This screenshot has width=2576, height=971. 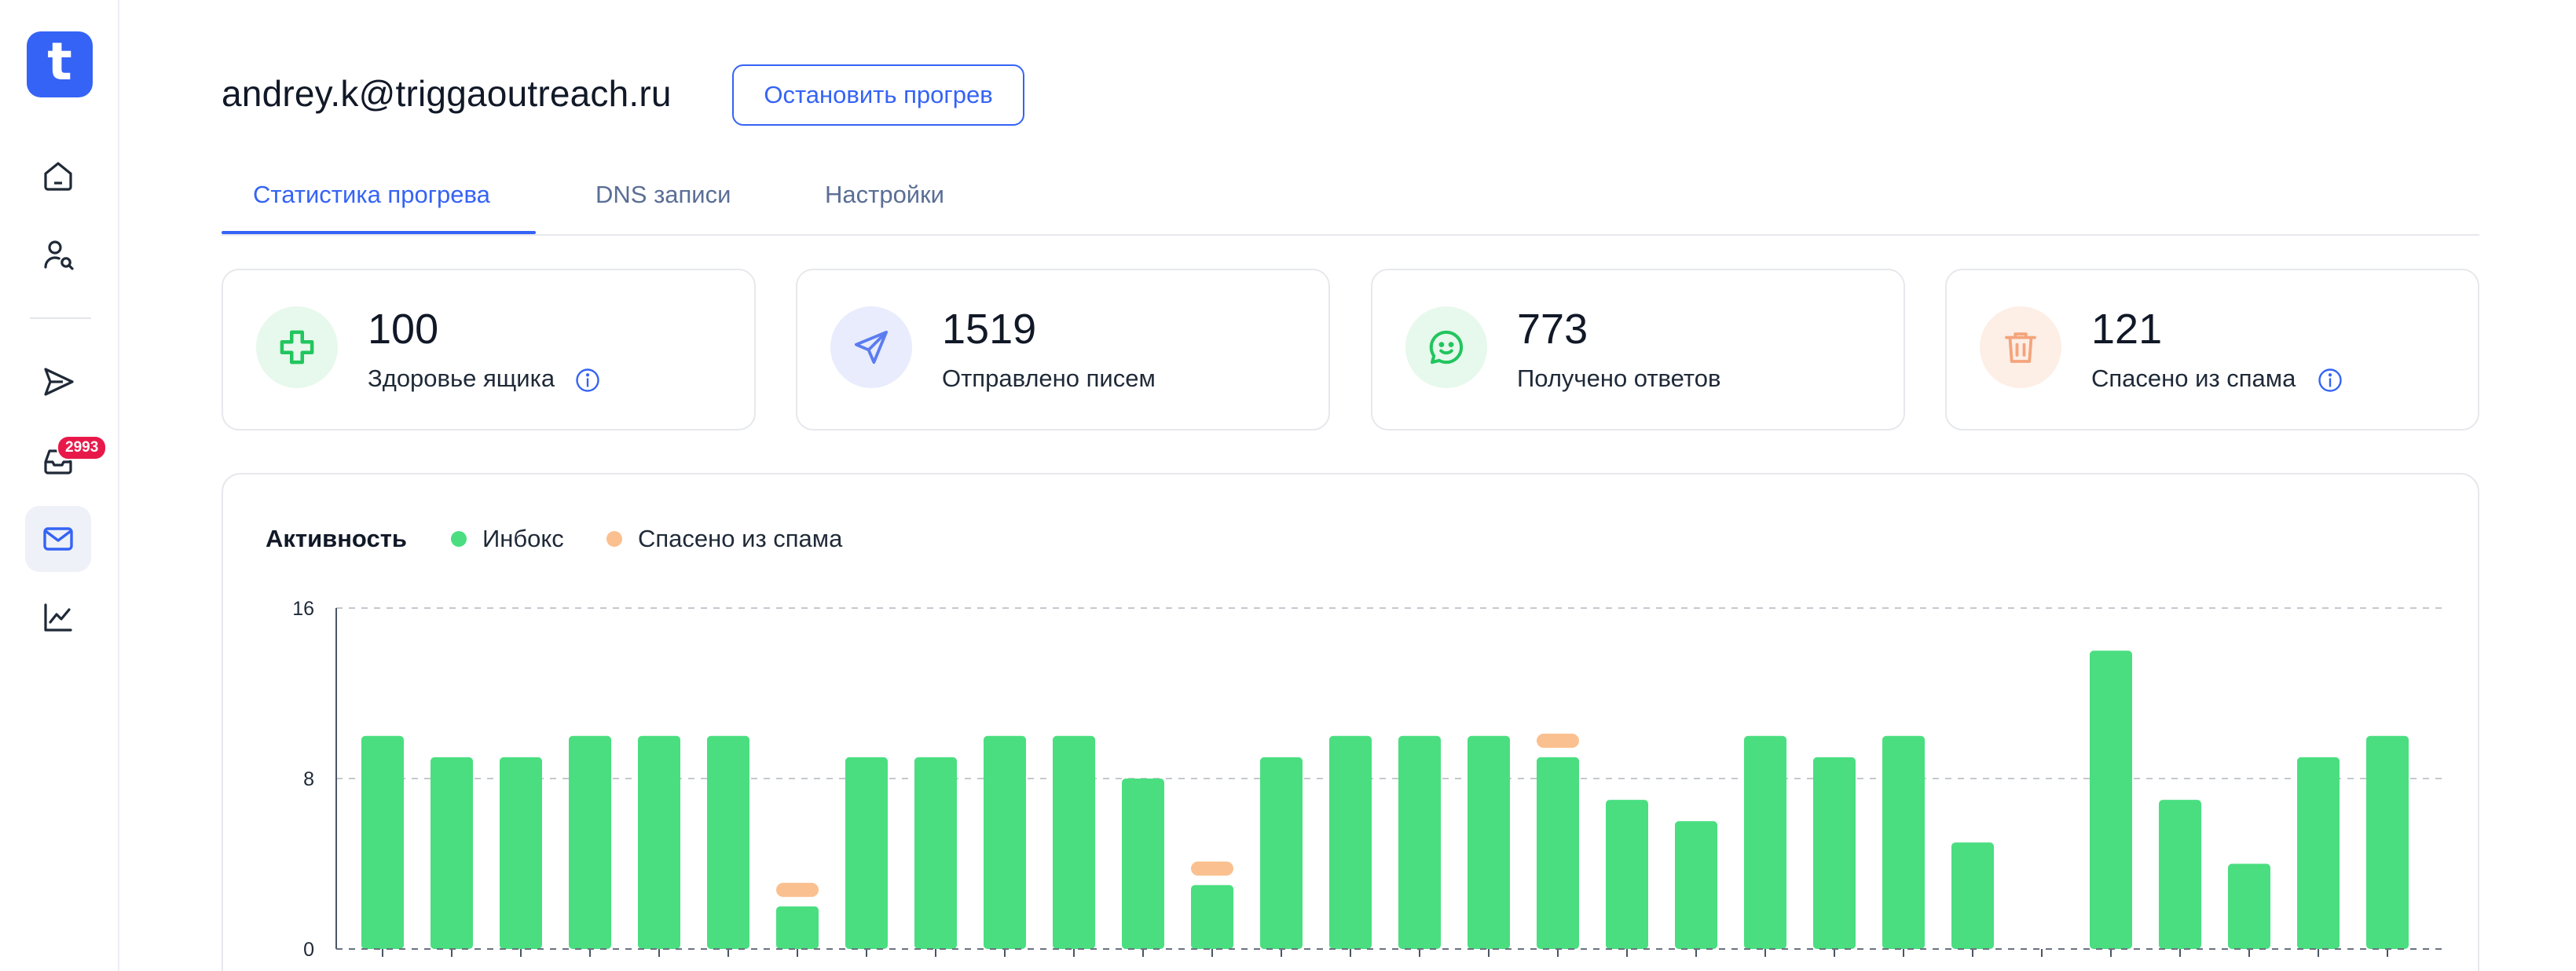 I want to click on sidebar-item-contacts, so click(x=58, y=255).